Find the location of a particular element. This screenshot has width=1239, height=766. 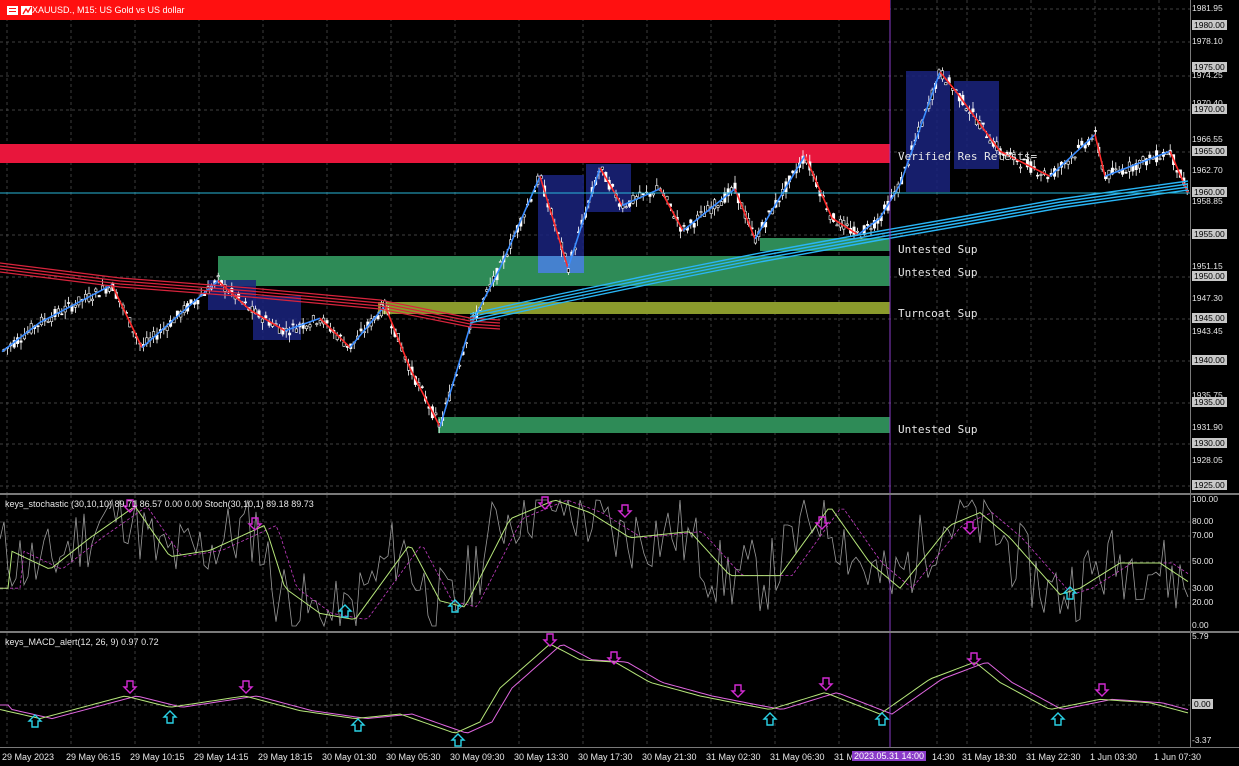

macd-signal-line is located at coordinates (594, 689).